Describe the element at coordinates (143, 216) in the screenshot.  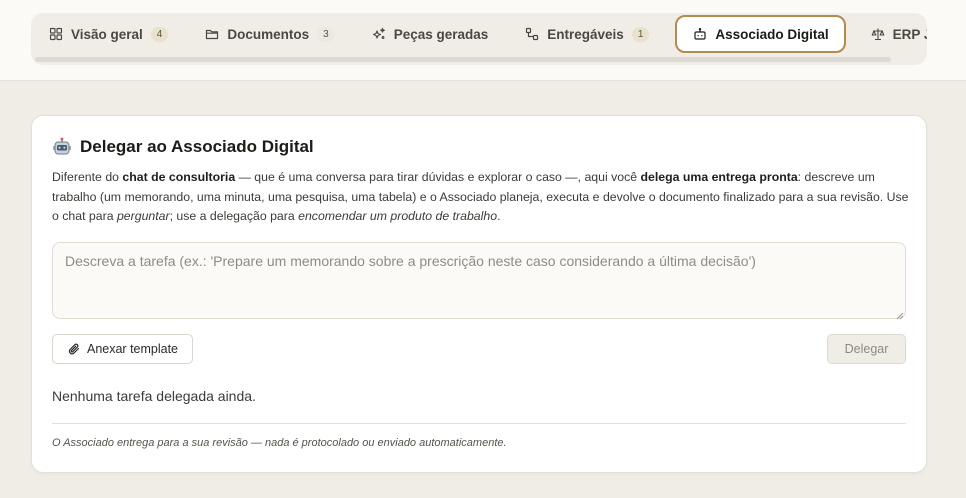
I see `desc-italic: perguntar` at that location.